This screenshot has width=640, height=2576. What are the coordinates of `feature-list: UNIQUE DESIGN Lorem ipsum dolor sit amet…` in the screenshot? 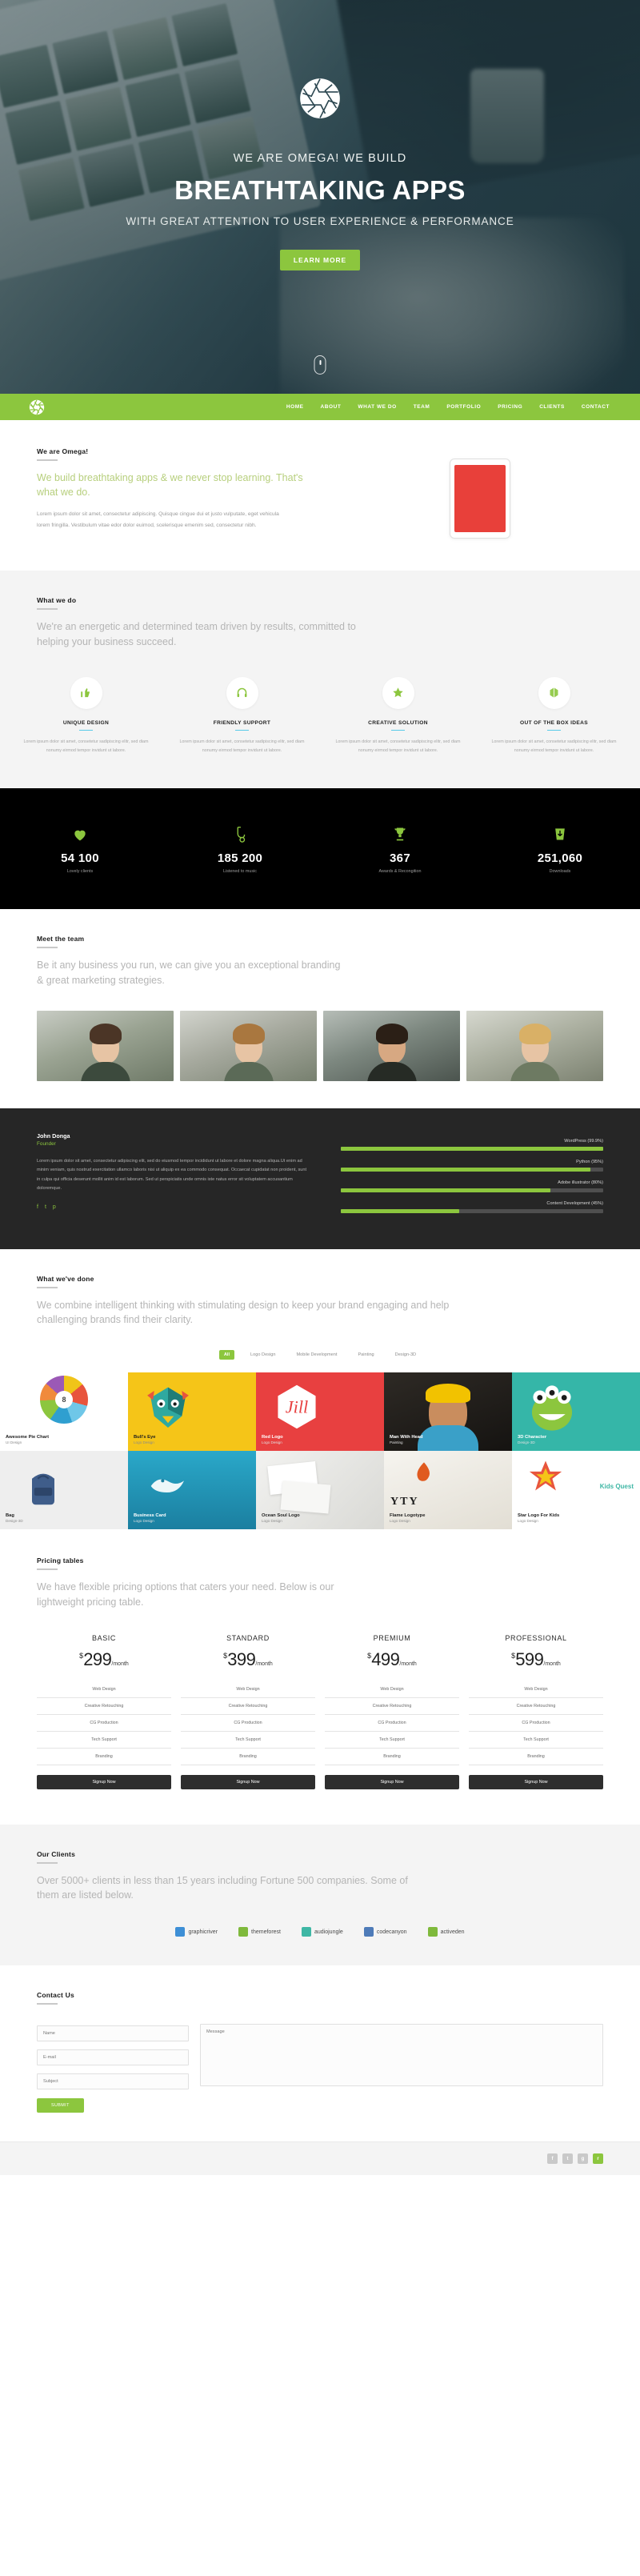 It's located at (320, 715).